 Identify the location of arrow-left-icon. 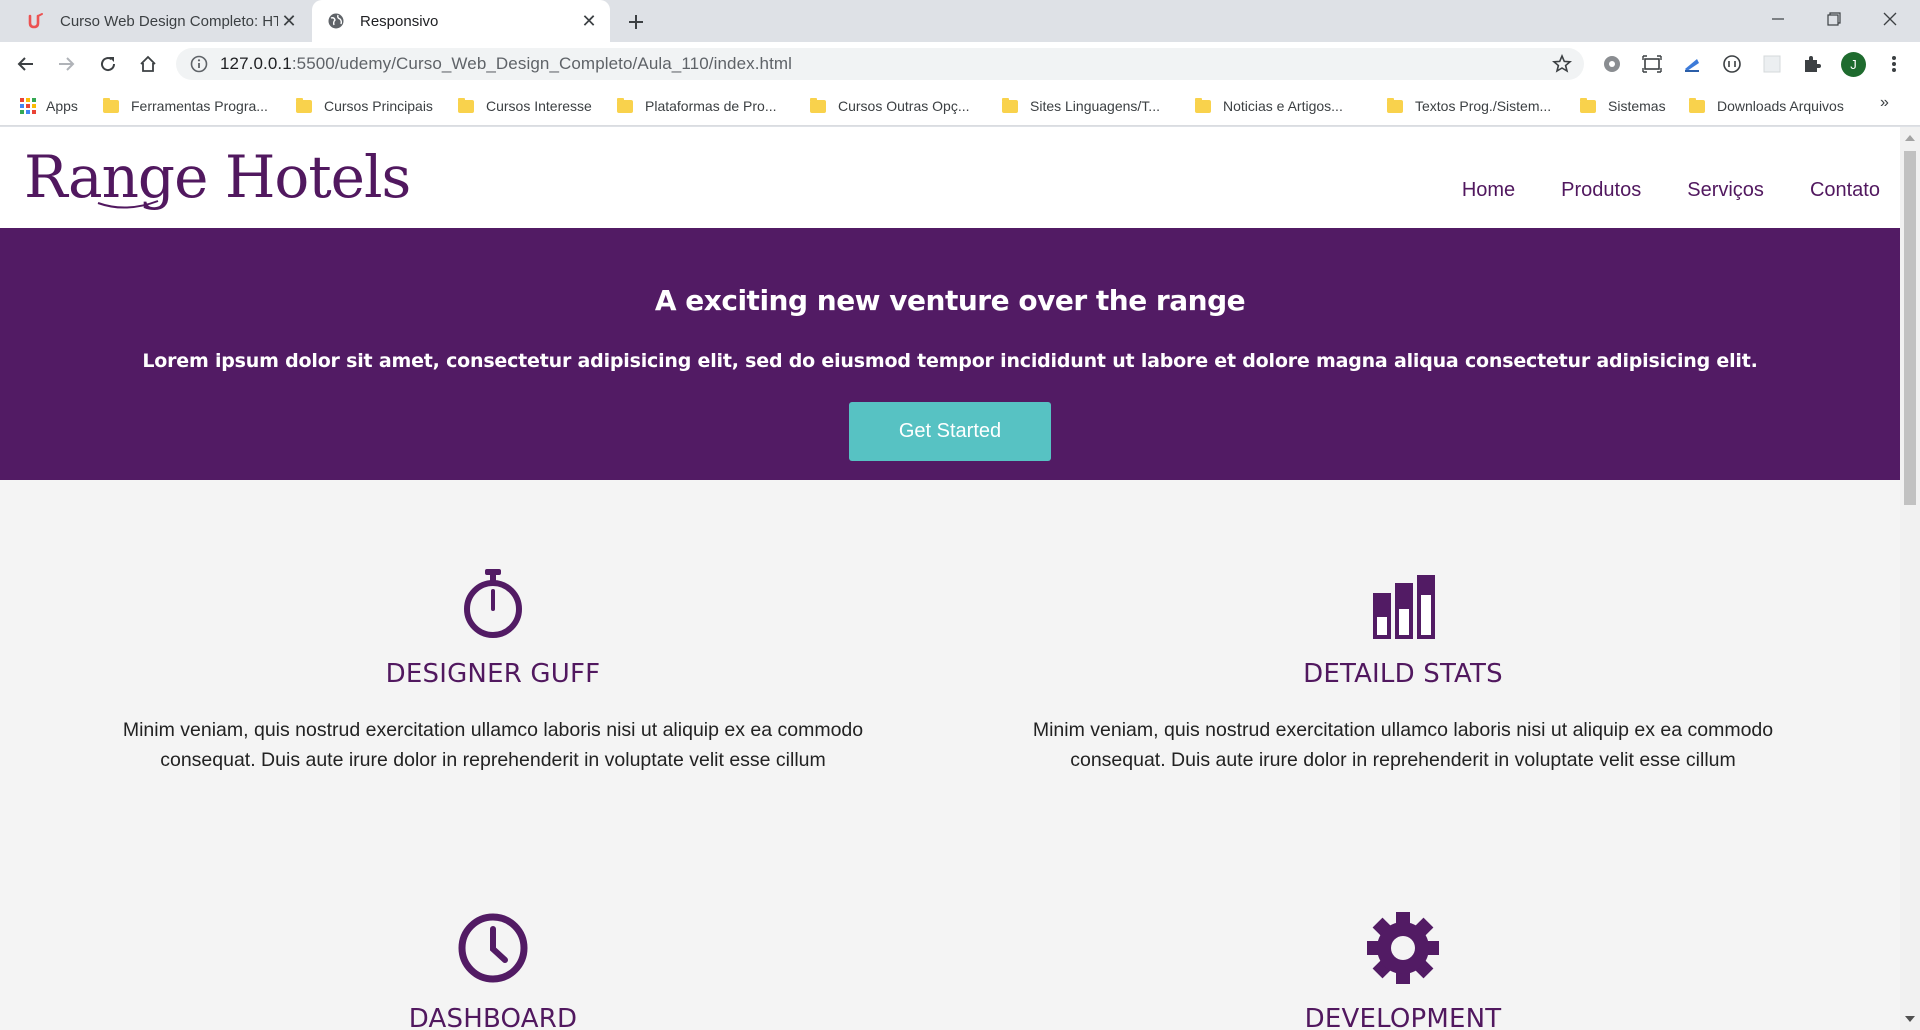
(25, 64).